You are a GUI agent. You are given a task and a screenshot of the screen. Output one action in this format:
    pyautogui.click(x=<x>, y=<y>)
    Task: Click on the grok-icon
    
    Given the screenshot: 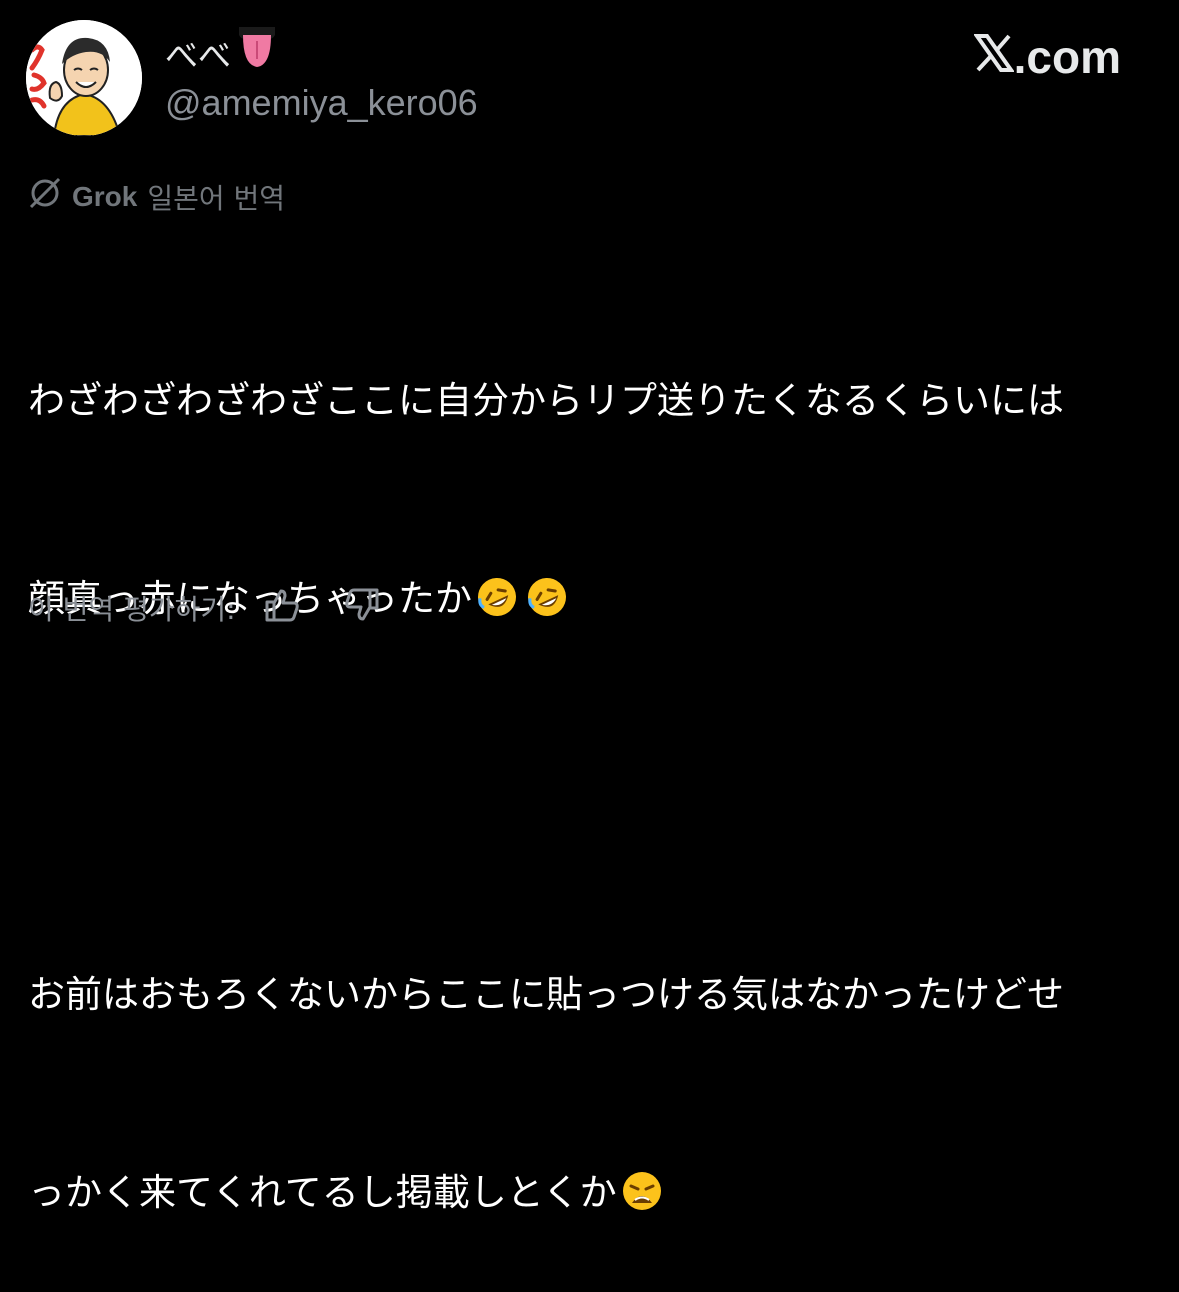 What is the action you would take?
    pyautogui.click(x=45, y=196)
    